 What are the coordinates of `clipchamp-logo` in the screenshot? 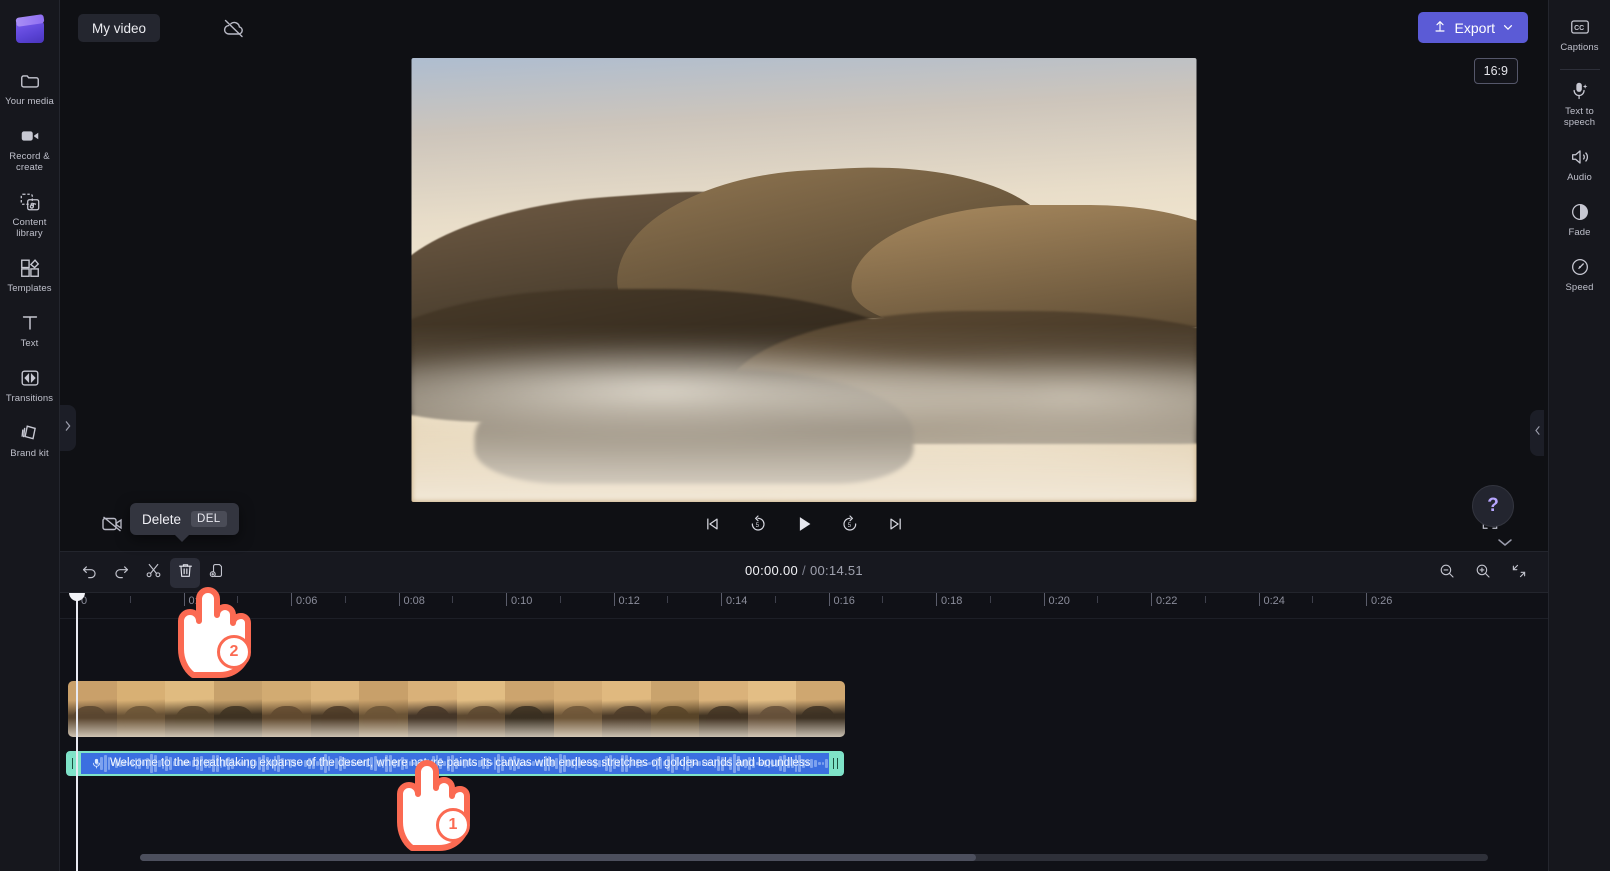 It's located at (30, 29).